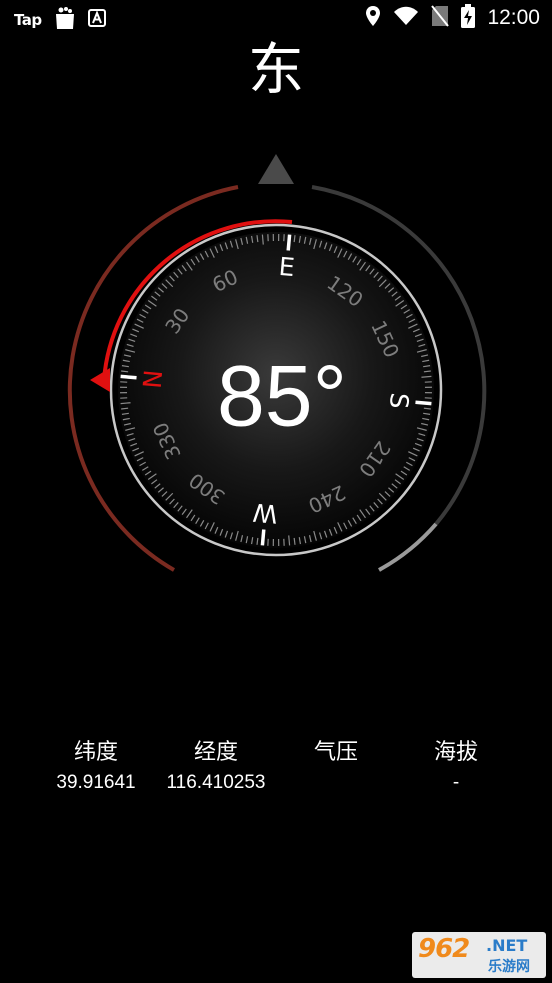 The height and width of the screenshot is (983, 552). Describe the element at coordinates (96, 782) in the screenshot. I see `latitude-value: 39.91641` at that location.